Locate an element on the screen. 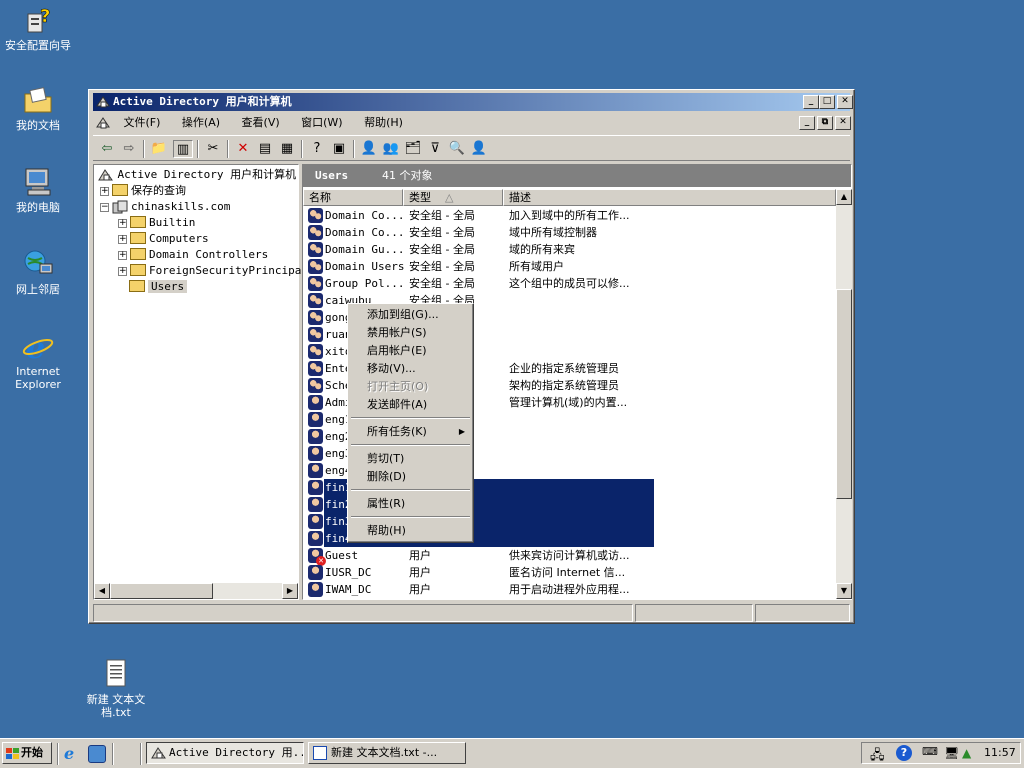 The height and width of the screenshot is (768, 1024). show-hide-tree-icon: ▥ is located at coordinates (183, 149).